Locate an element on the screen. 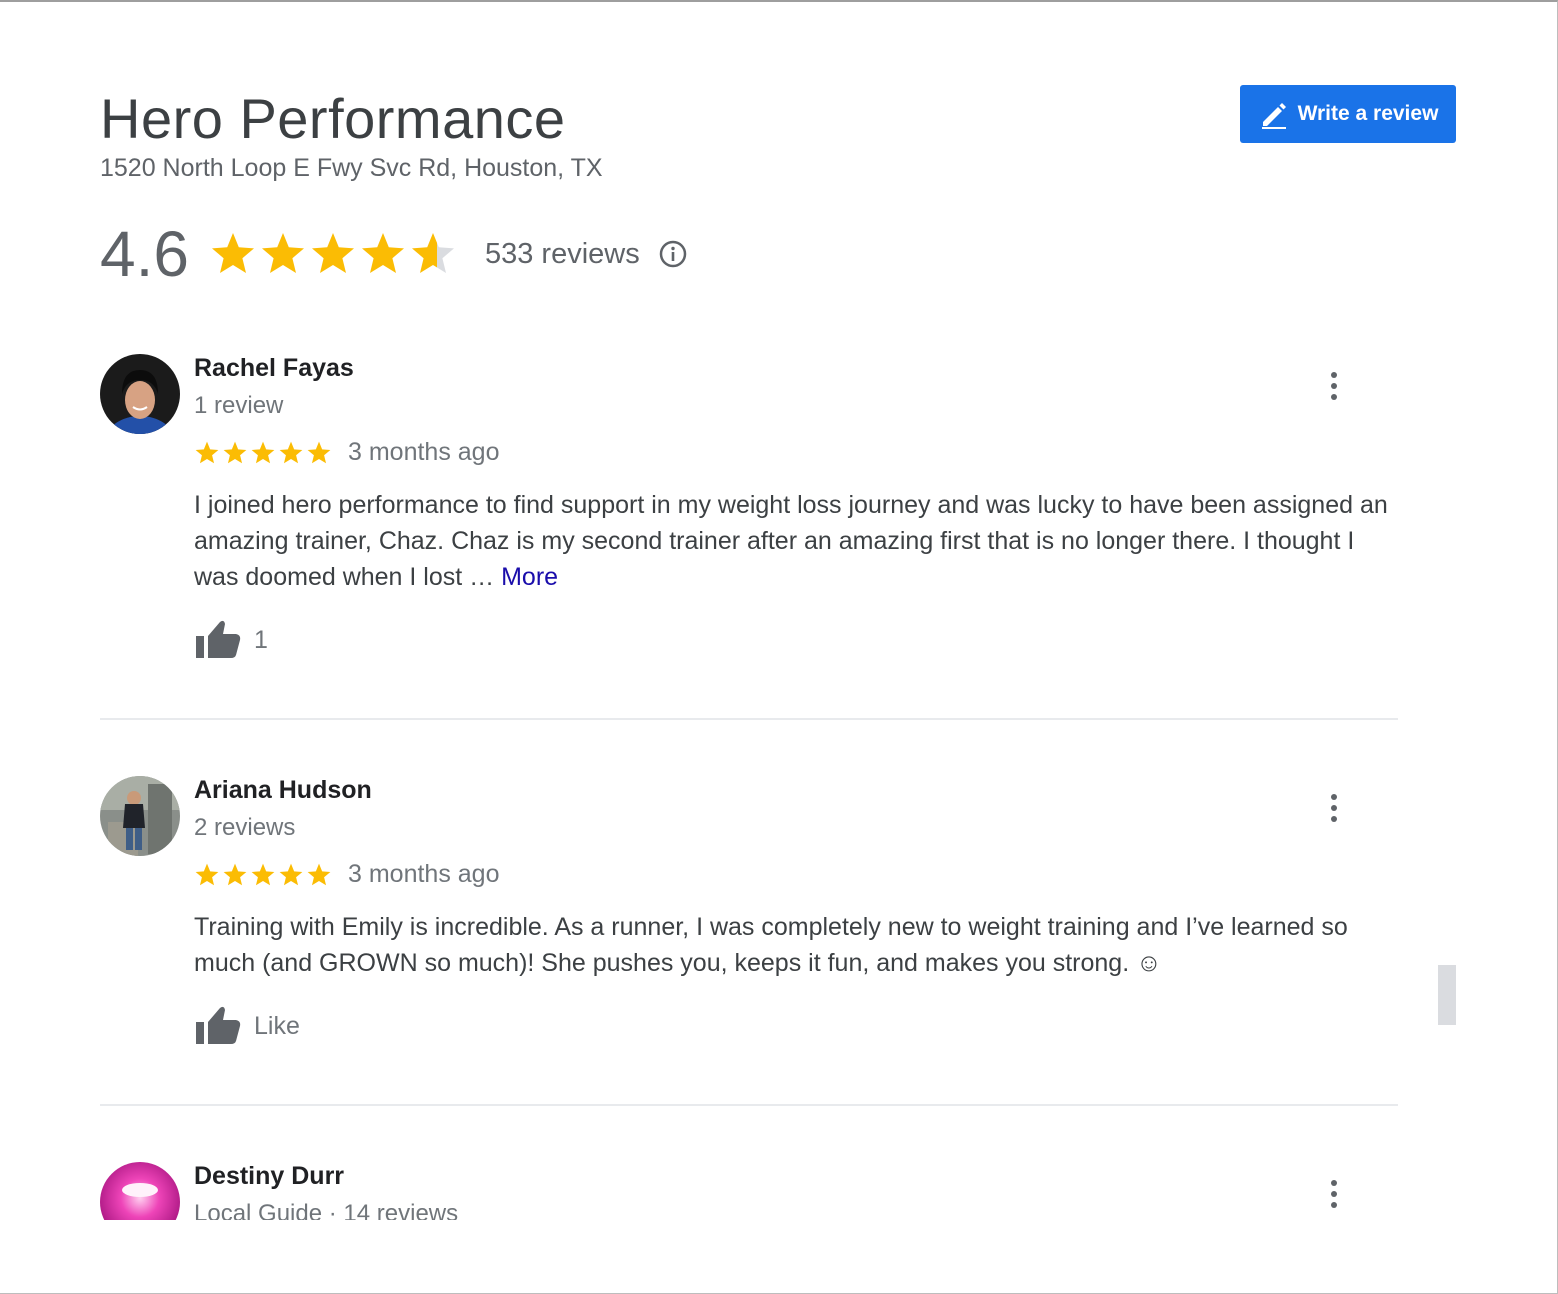  review-card: Destiny Durr Local Guide · 14 reviews is located at coordinates (750, 1191).